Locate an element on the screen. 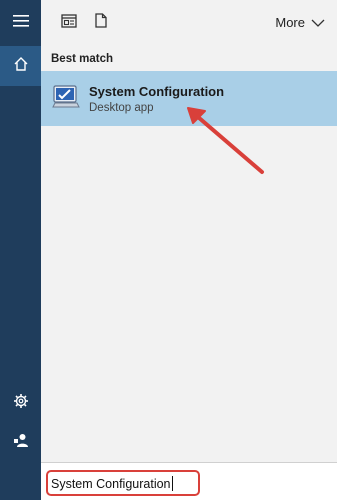 This screenshot has height=501, width=337. filter-toolbar: More is located at coordinates (189, 23).